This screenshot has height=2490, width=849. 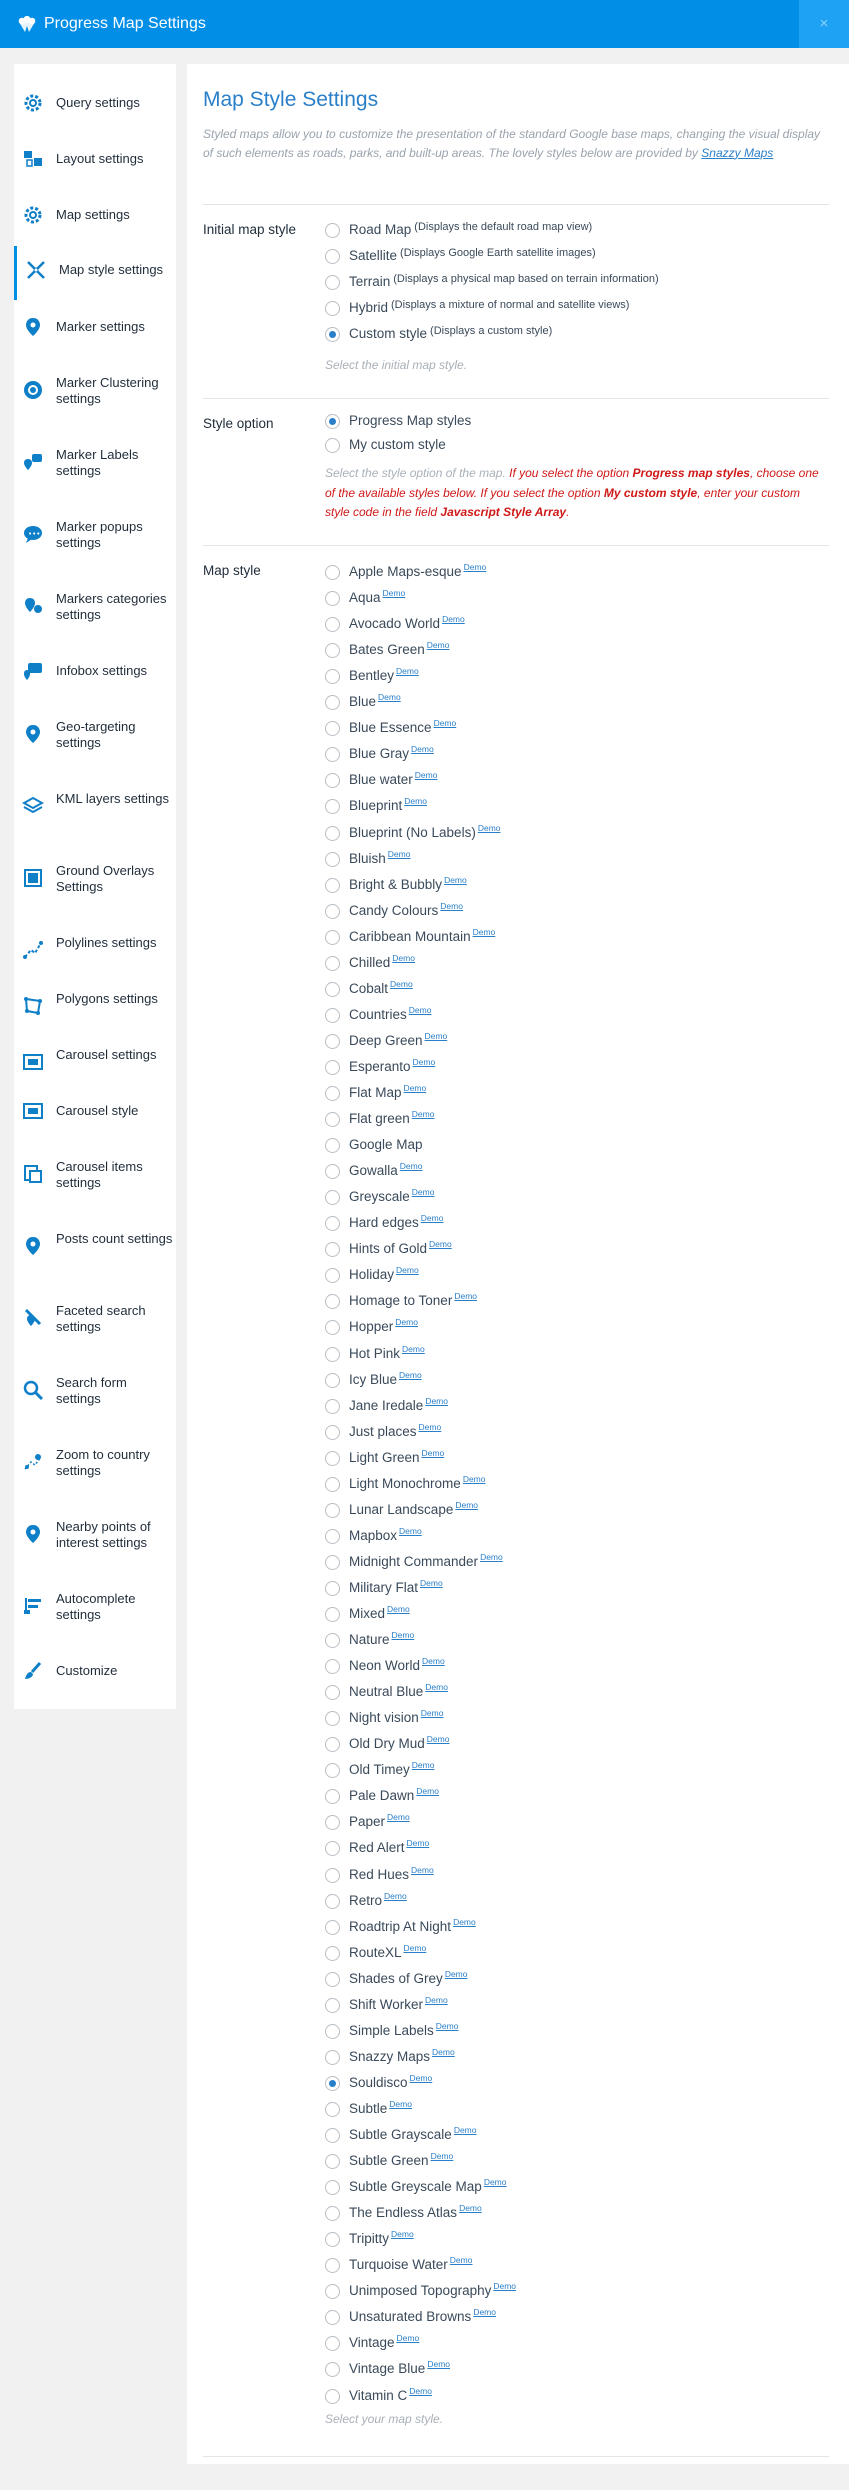 What do you see at coordinates (332, 334) in the screenshot?
I see `radio-selected-icon` at bounding box center [332, 334].